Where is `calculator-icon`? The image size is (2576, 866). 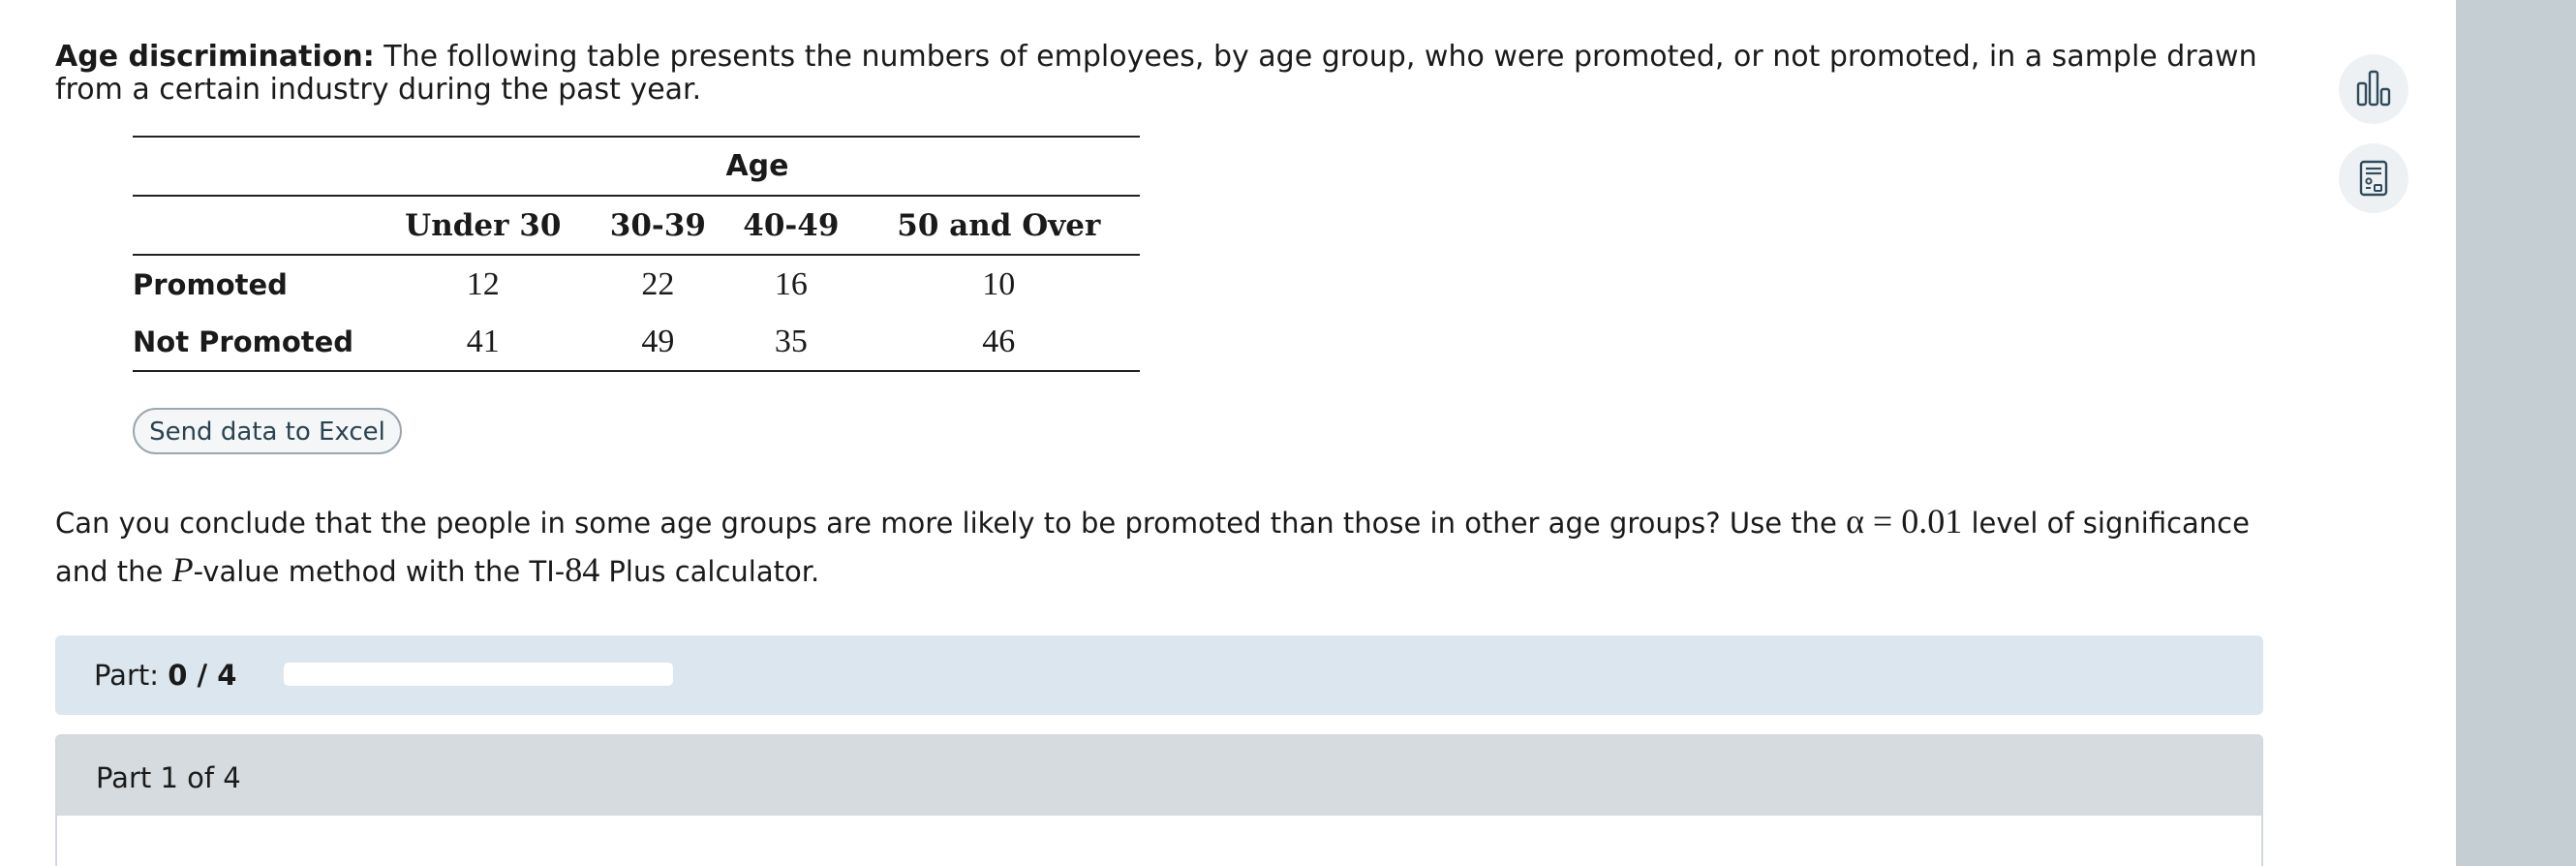 calculator-icon is located at coordinates (2373, 178).